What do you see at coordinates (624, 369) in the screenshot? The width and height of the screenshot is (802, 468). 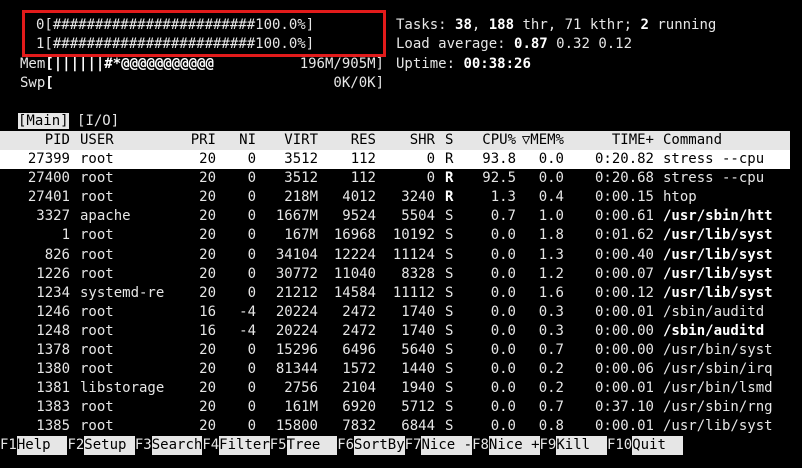 I see `cell-time: 0:00.06` at bounding box center [624, 369].